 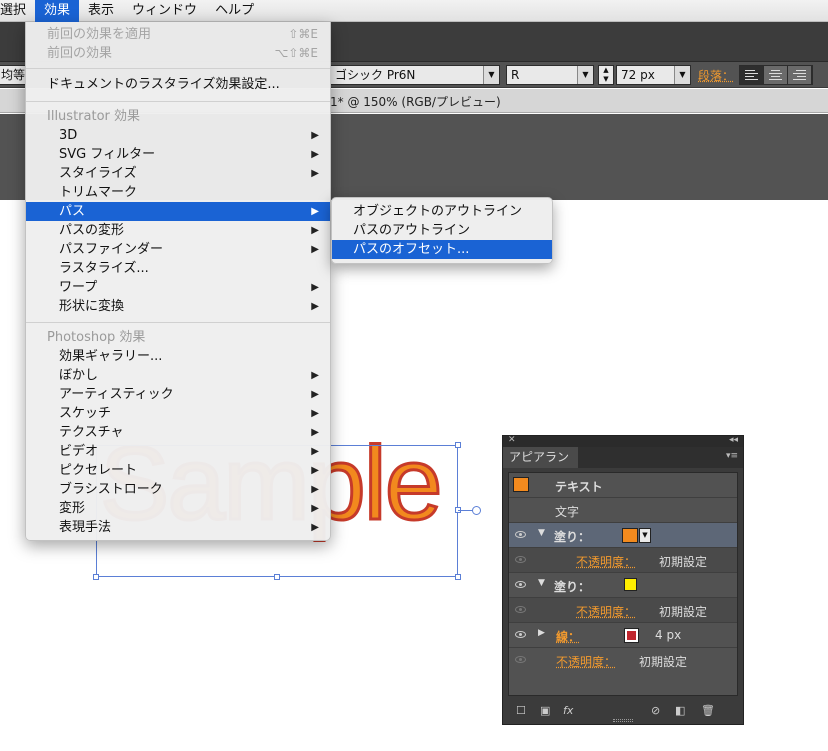 What do you see at coordinates (178, 287) in the screenshot?
I see `menu-item-warp: ワープ ▶` at bounding box center [178, 287].